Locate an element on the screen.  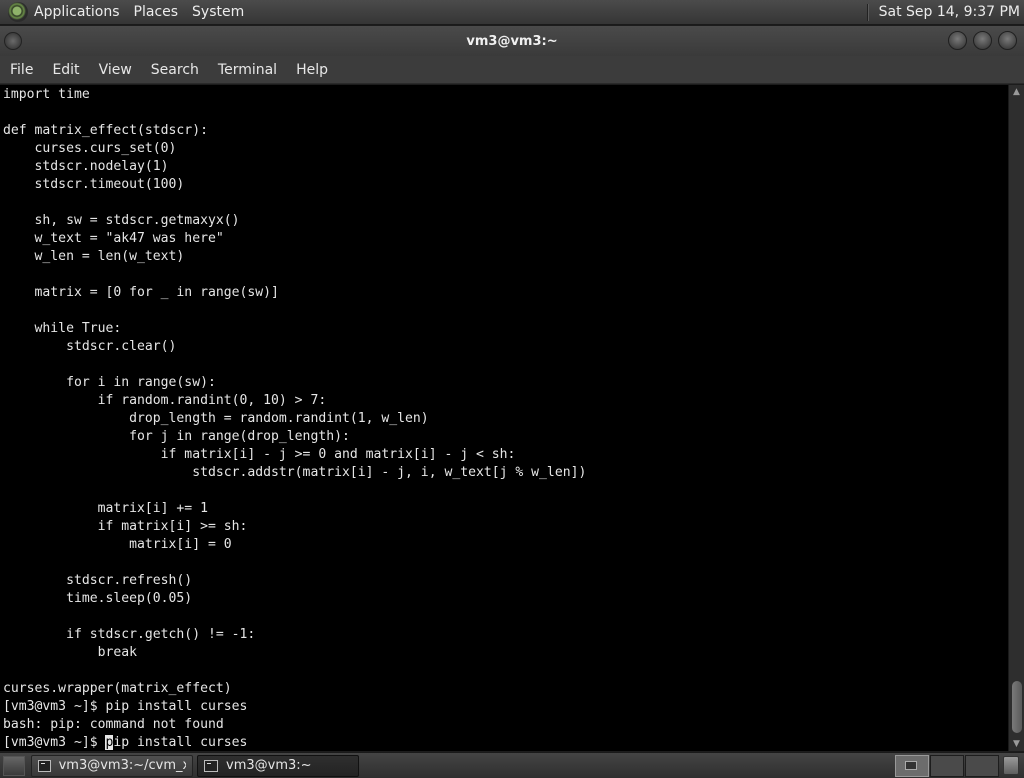
terminal-line: stdscr.clear() is located at coordinates (90, 346).